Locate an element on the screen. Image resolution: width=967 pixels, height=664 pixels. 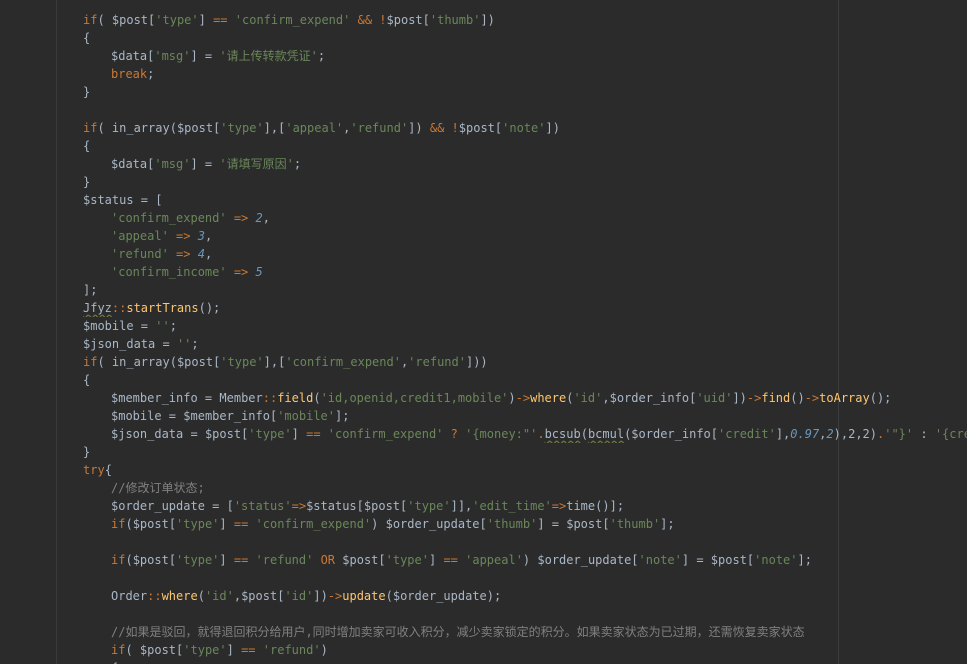
code-number: 3 is located at coordinates (201, 236).